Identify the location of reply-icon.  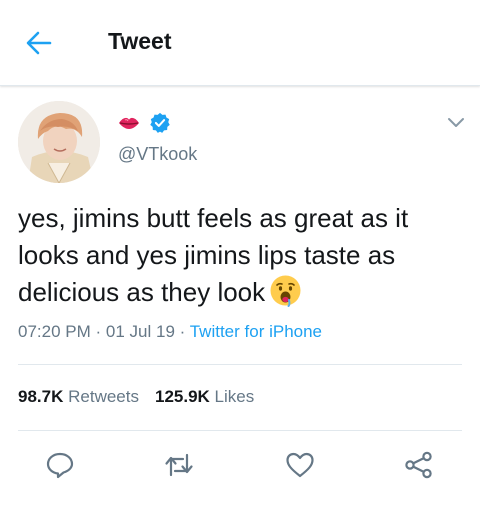
(60, 465).